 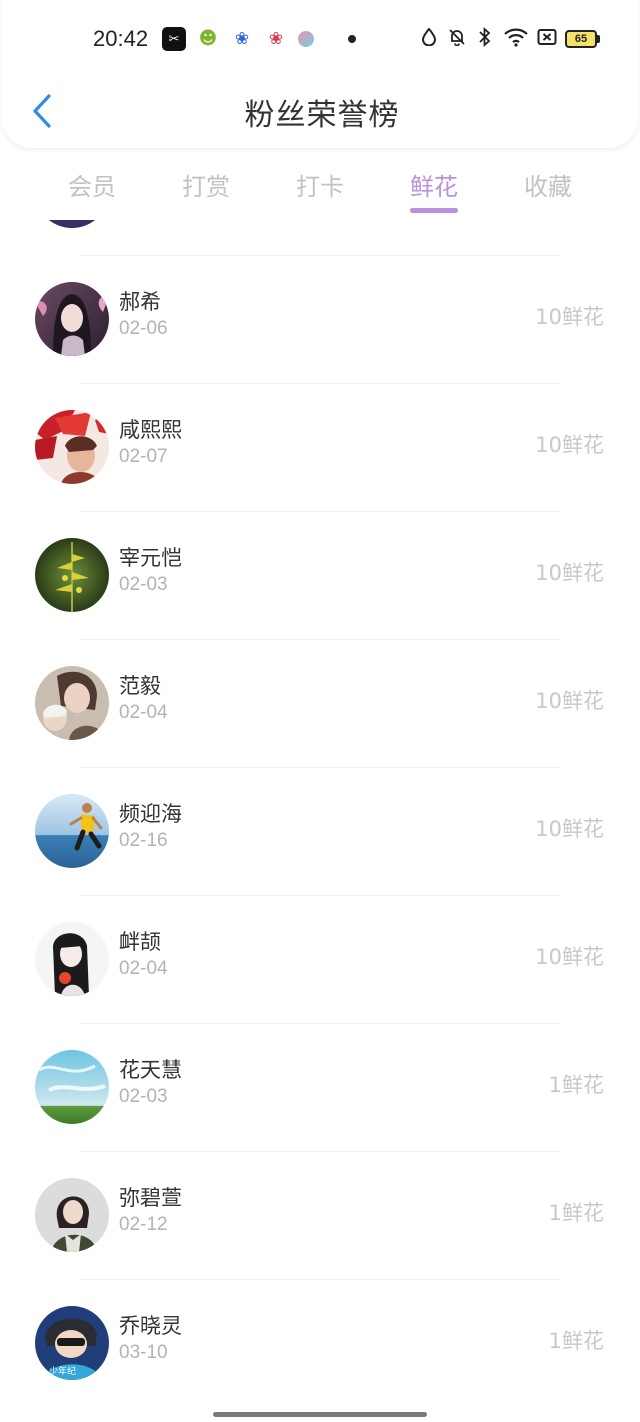 What do you see at coordinates (320, 1344) in the screenshot?
I see `list-item: 少年纪 乔晓灵 03-10 1鲜花` at bounding box center [320, 1344].